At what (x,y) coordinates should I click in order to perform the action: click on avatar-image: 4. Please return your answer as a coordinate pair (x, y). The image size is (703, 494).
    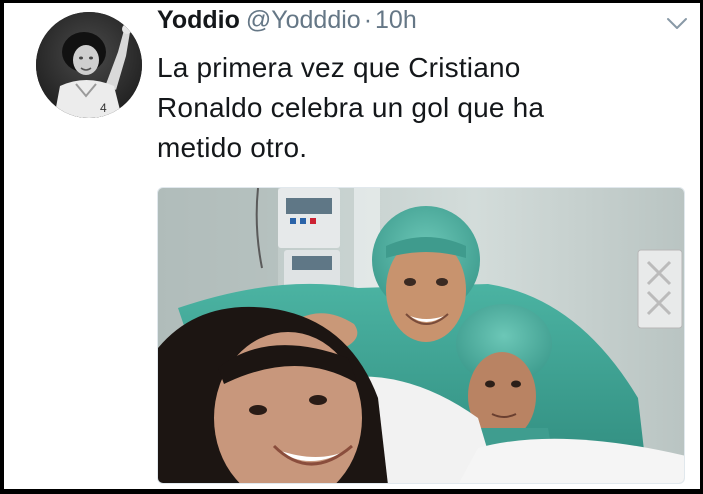
    Looking at the image, I should click on (89, 65).